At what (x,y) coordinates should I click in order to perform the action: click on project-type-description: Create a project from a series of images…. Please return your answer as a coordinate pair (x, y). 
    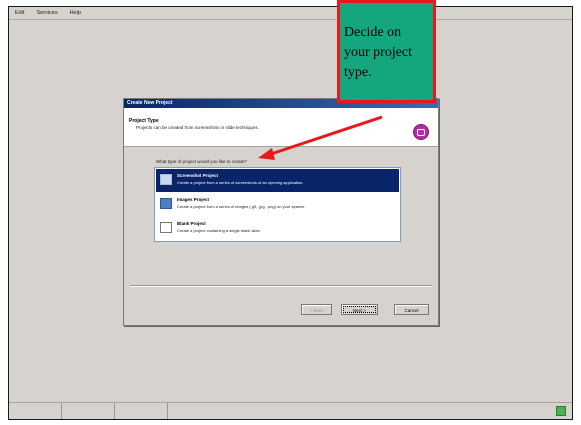
    Looking at the image, I should click on (241, 206).